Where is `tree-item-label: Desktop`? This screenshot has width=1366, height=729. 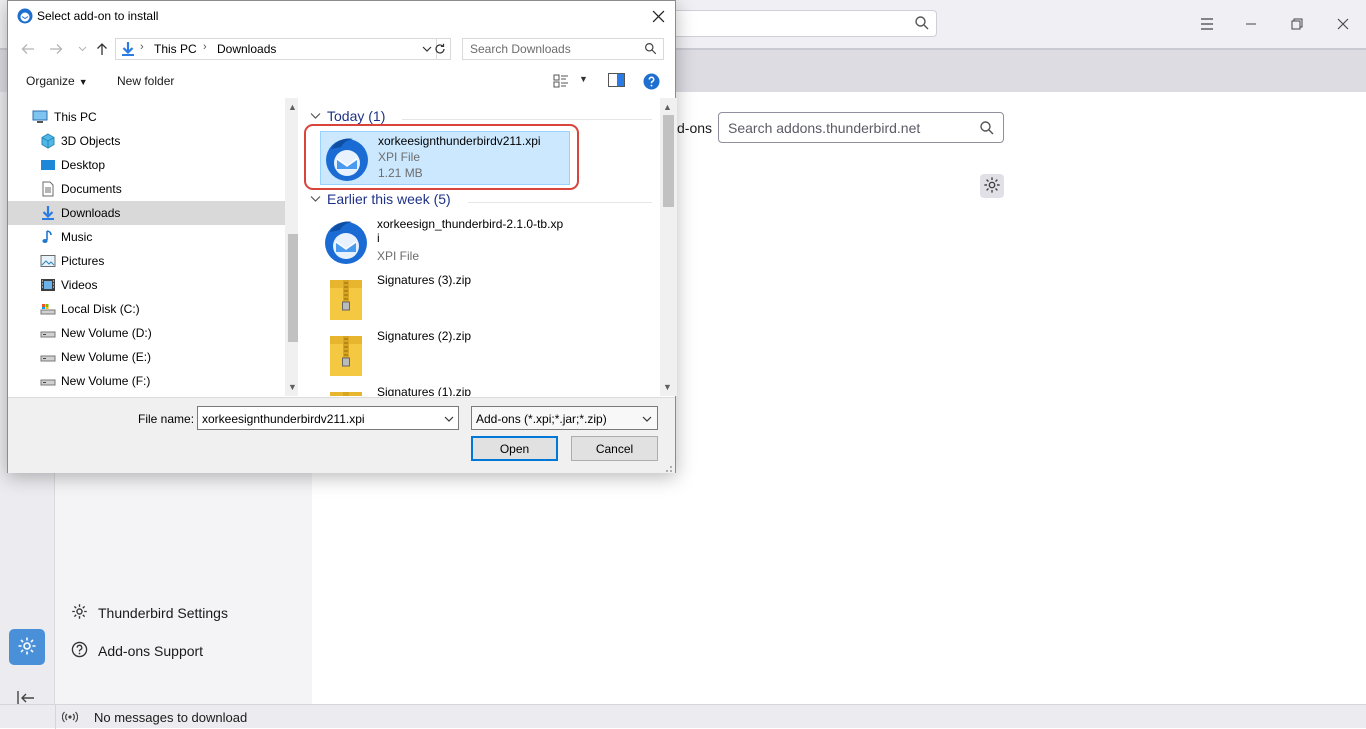
tree-item-label: Desktop is located at coordinates (83, 165).